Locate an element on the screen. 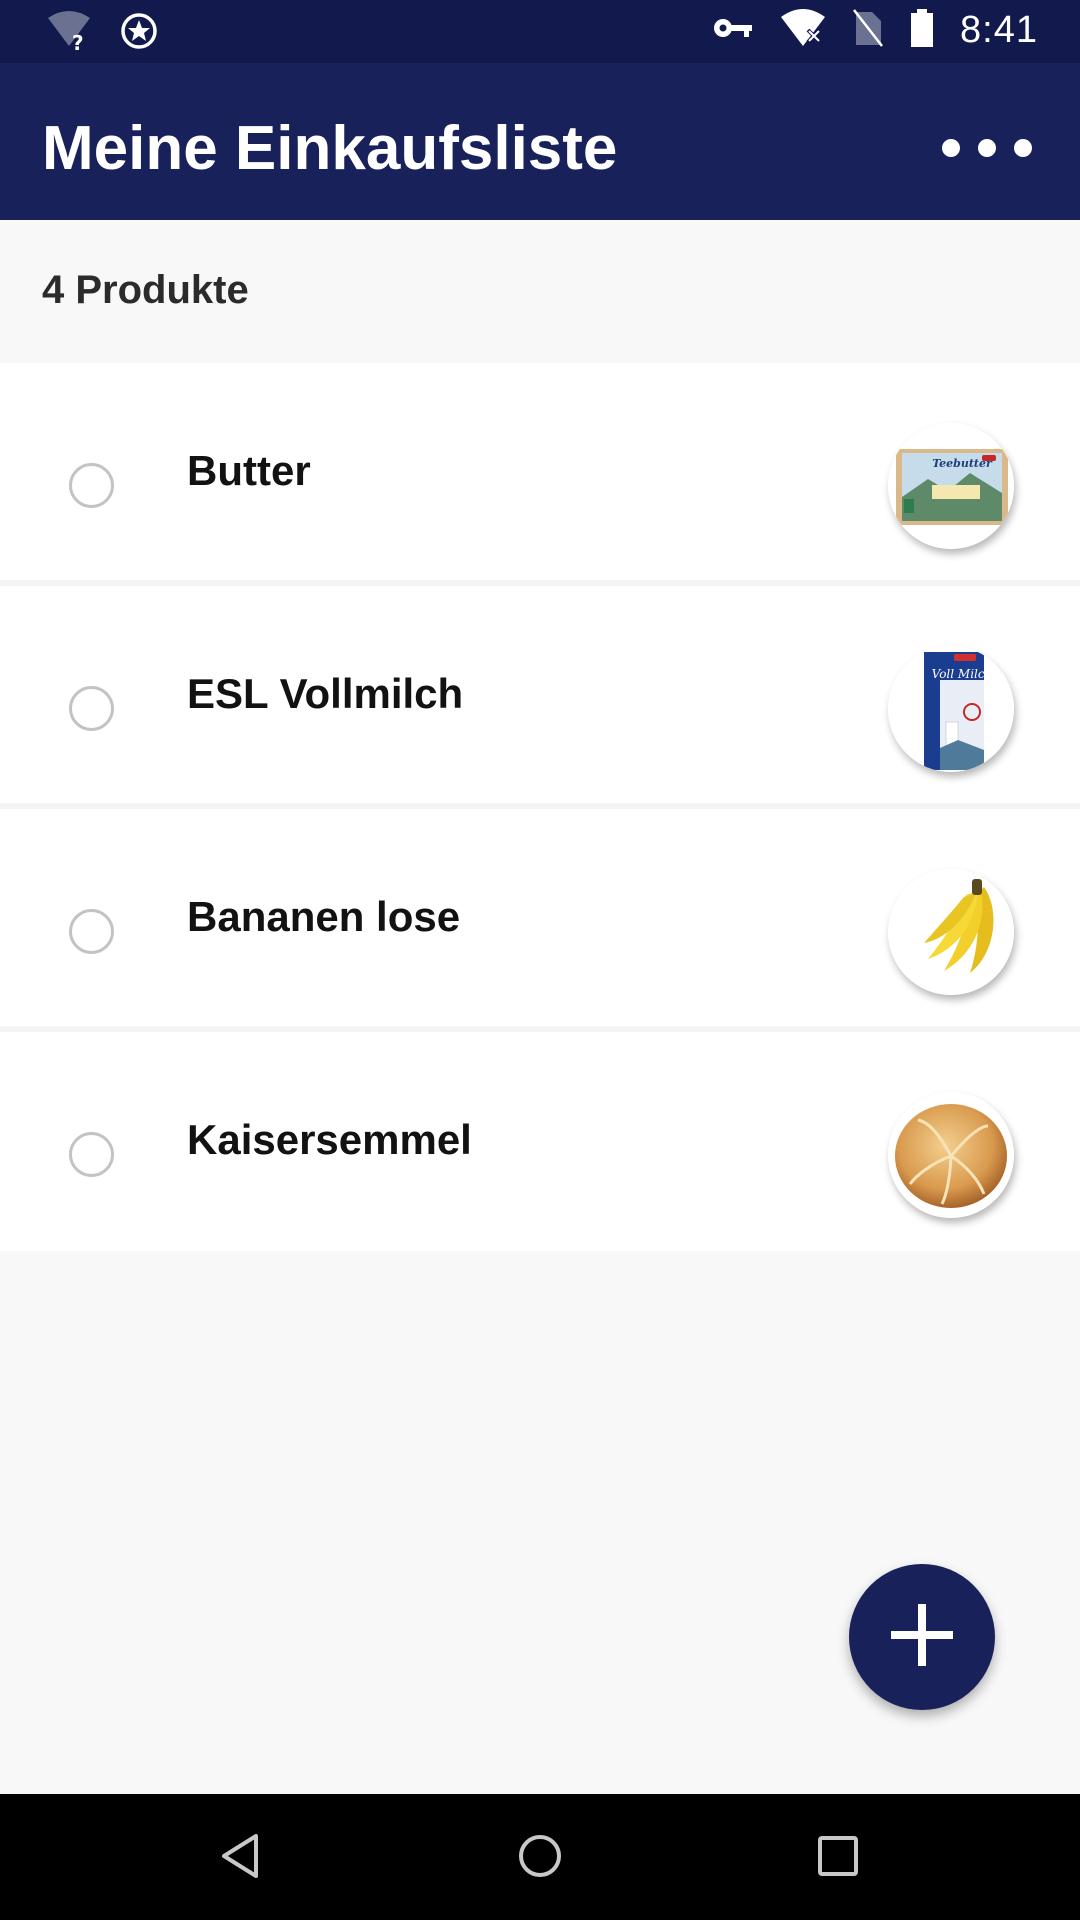 Image resolution: width=1080 pixels, height=1920 pixels. list-item: ESL Vollmilch Voll Milch is located at coordinates (540, 697).